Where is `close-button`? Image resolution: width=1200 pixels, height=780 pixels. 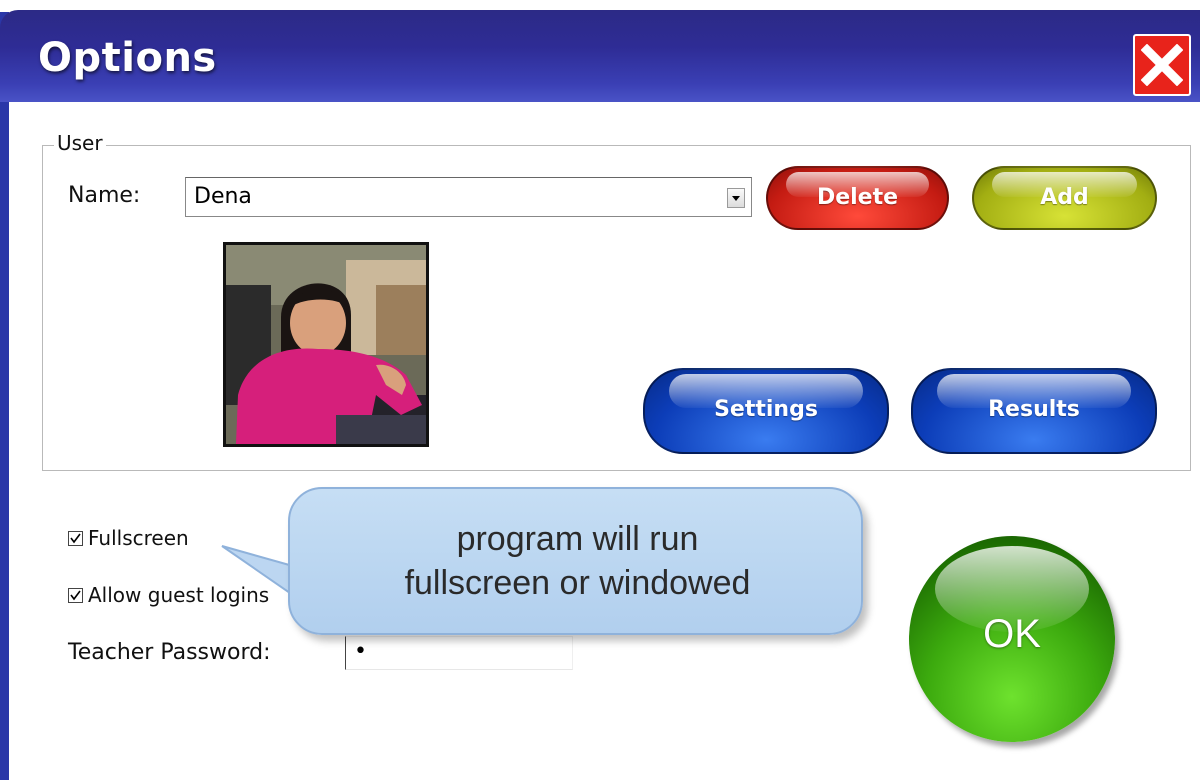 close-button is located at coordinates (1162, 65).